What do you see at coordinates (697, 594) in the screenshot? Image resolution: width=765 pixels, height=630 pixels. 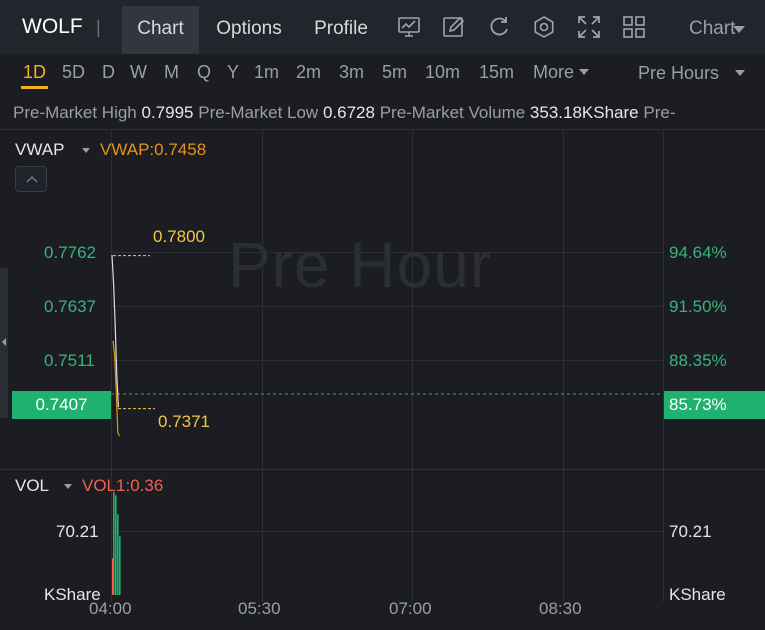 I see `volume-unit-right: KShare` at bounding box center [697, 594].